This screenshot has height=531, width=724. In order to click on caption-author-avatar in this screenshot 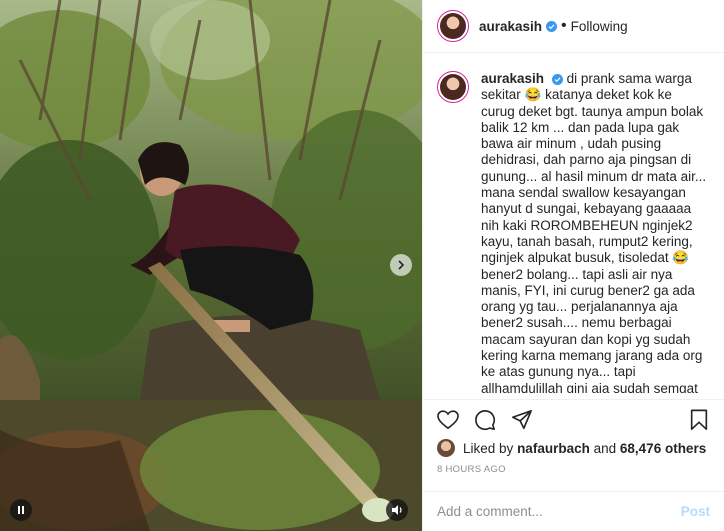, I will do `click(453, 87)`.